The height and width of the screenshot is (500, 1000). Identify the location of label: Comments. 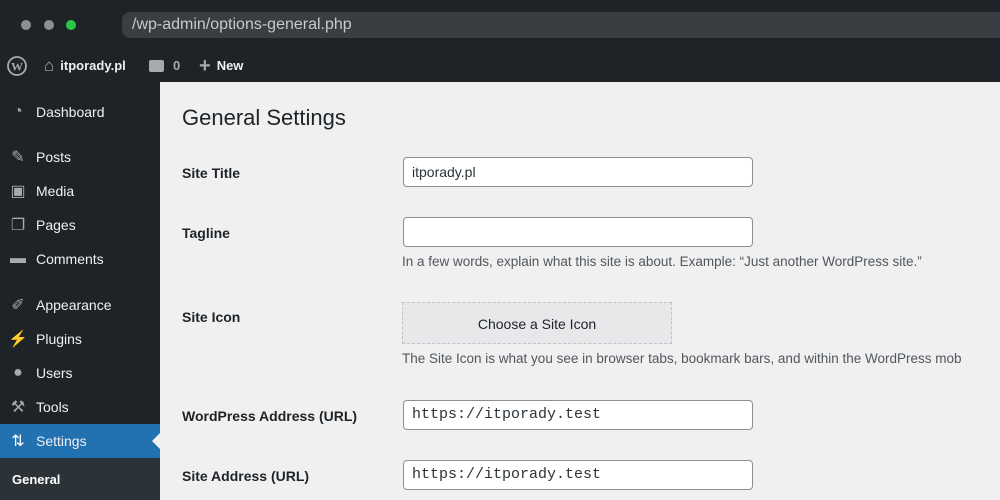
(70, 259).